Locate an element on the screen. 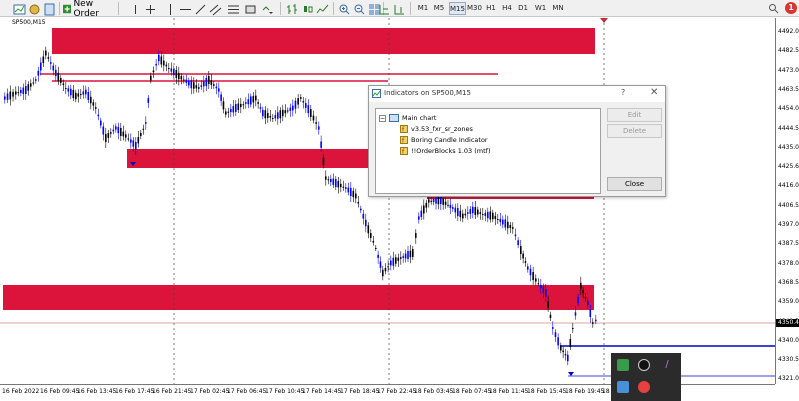 The image size is (799, 401). shapes-dropdown-icon is located at coordinates (266, 8).